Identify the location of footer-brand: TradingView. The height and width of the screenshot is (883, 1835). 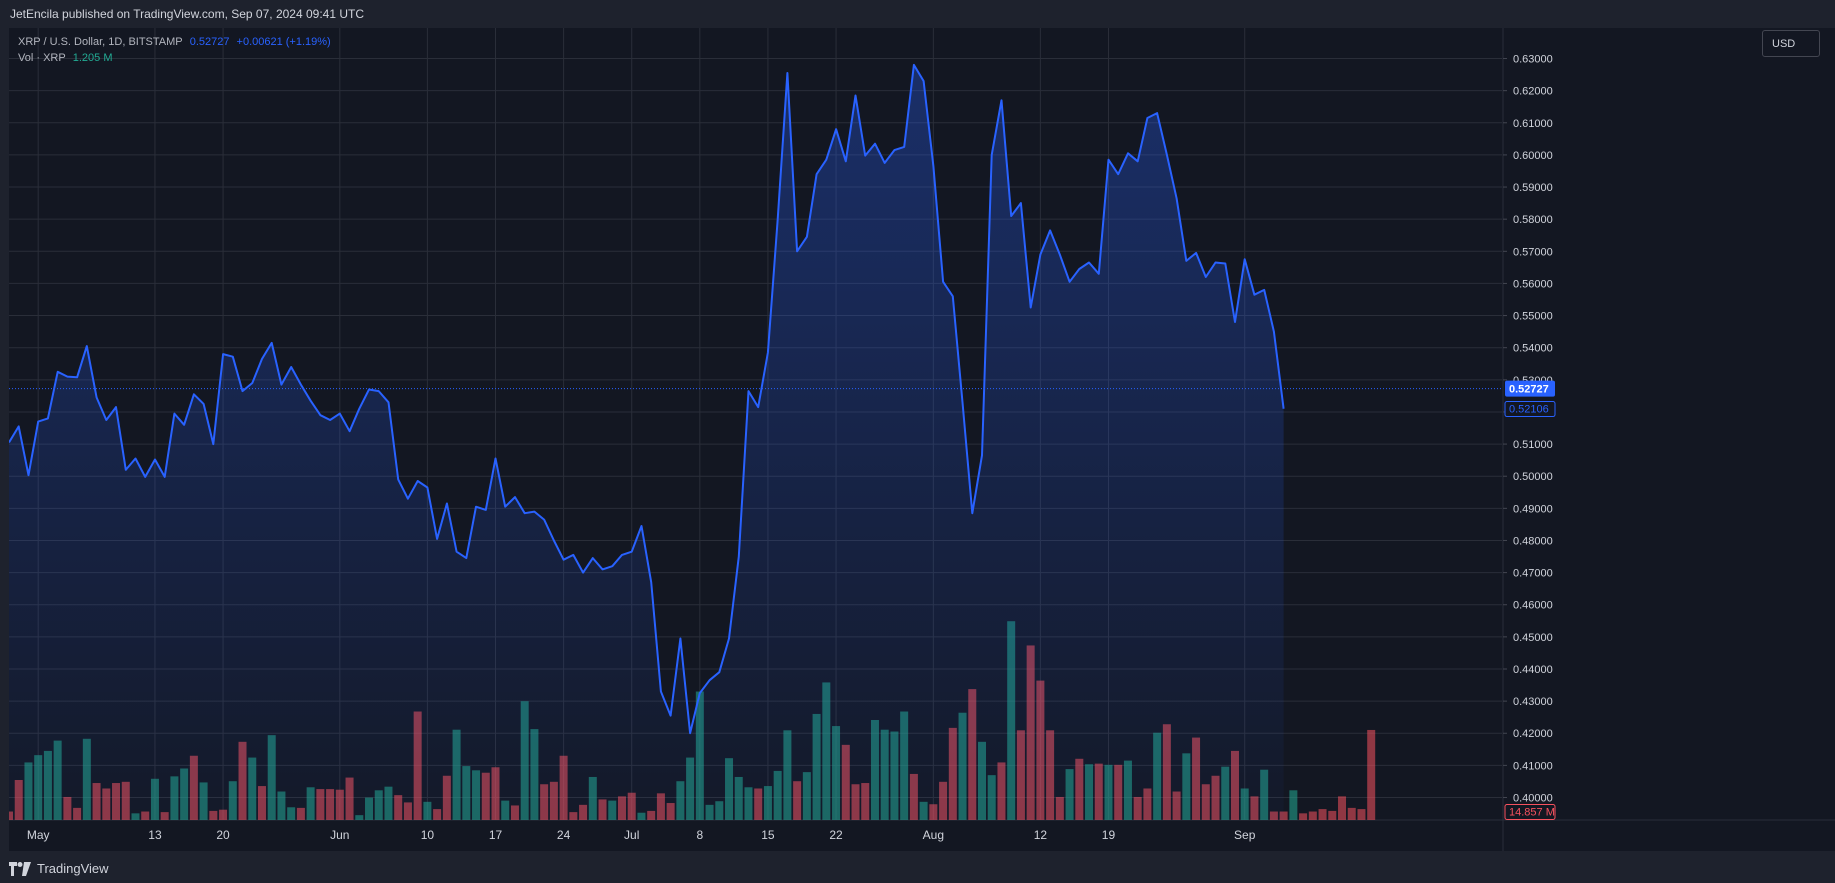
(73, 868).